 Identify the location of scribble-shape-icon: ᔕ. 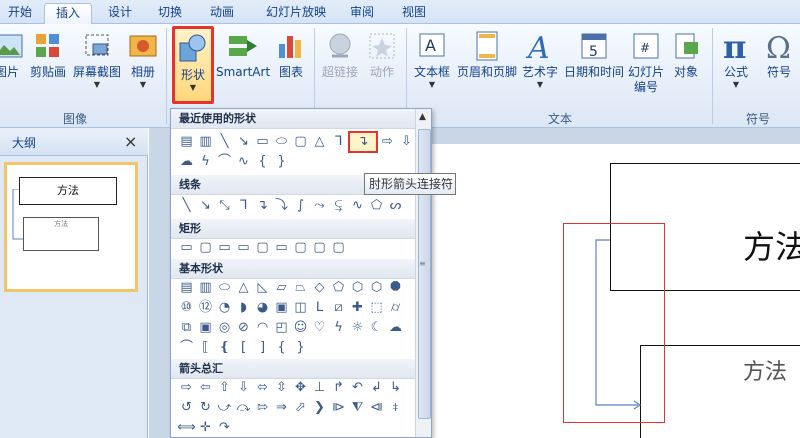
(395, 206).